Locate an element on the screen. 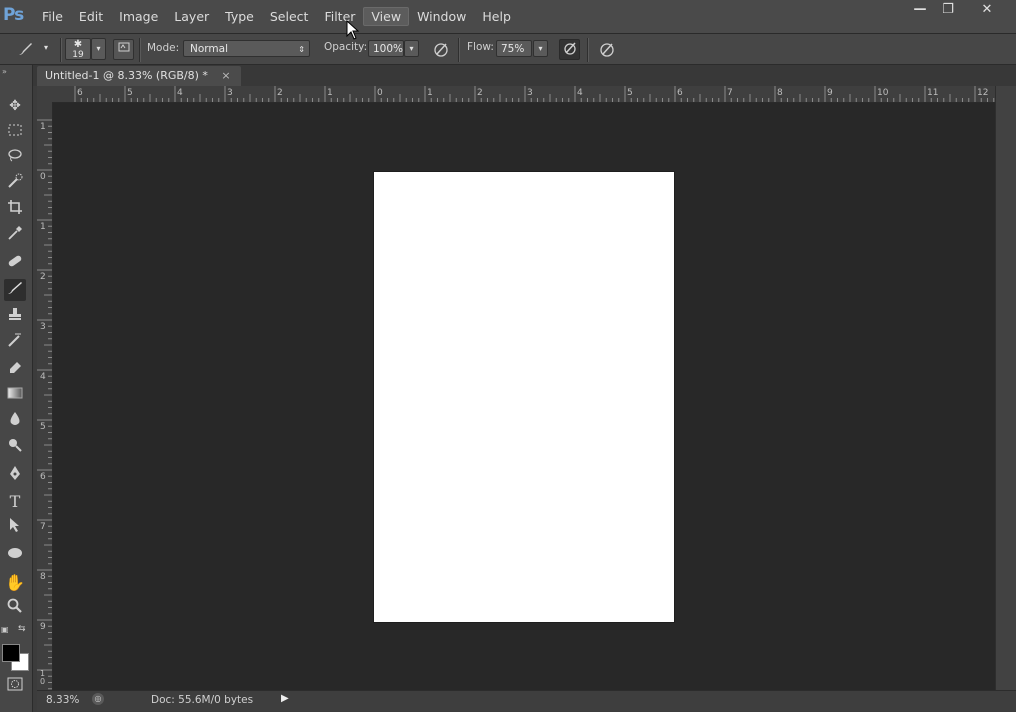 This screenshot has height=712, width=1016. brush-panel-toggle-icon is located at coordinates (123, 49).